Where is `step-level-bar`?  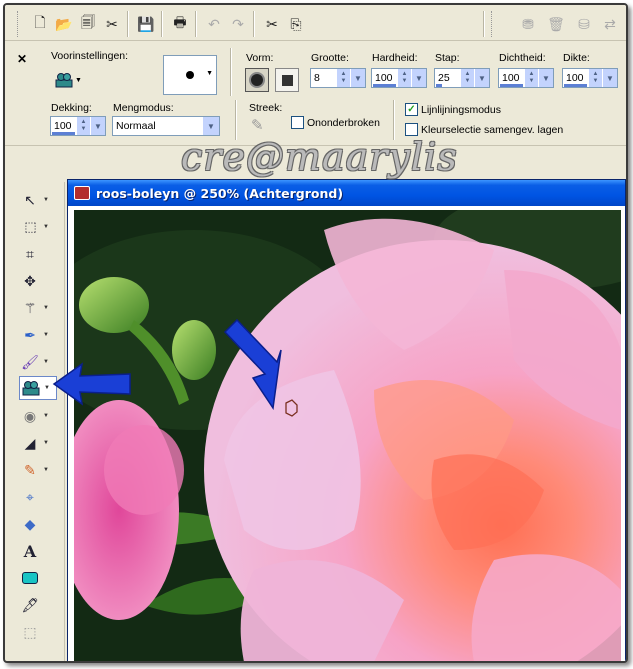
step-level-bar is located at coordinates (439, 85).